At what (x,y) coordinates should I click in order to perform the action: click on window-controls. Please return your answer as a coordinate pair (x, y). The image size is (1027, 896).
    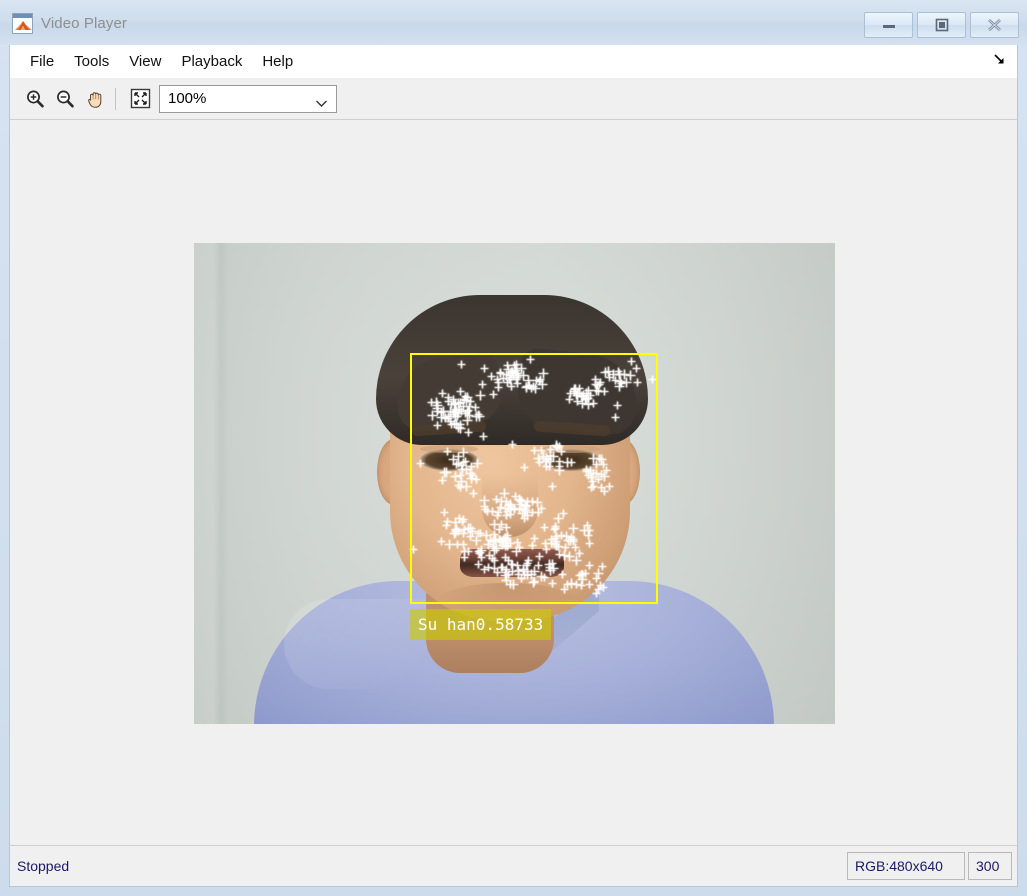
    Looking at the image, I should click on (941, 25).